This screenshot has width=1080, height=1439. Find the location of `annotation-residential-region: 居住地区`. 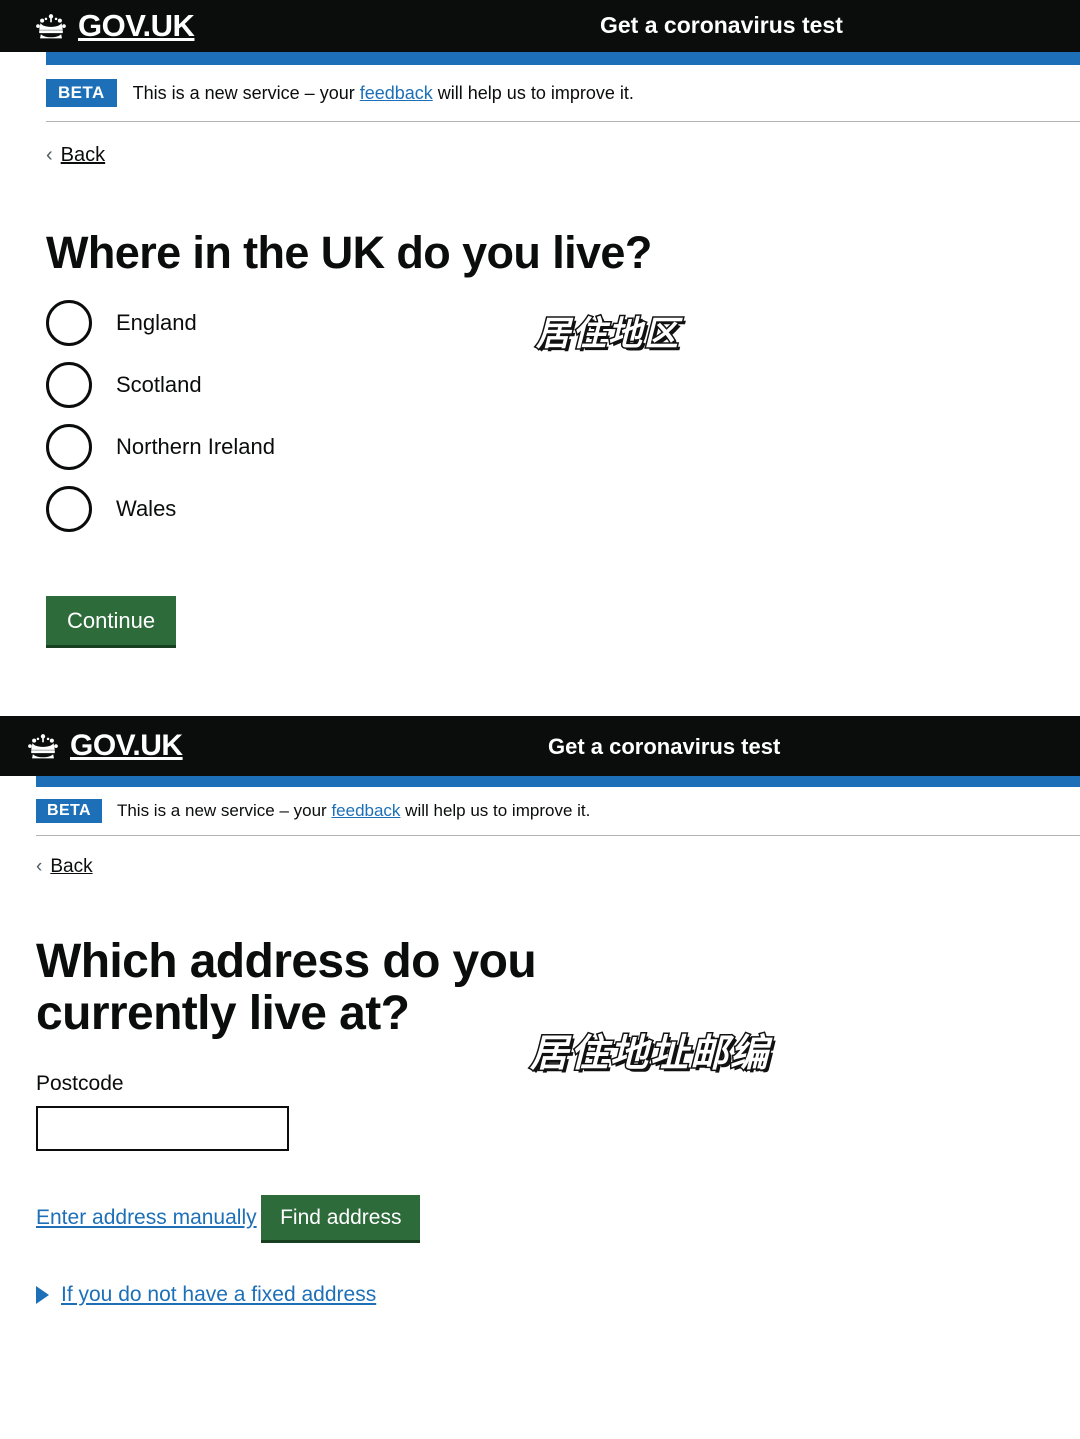

annotation-residential-region: 居住地区 is located at coordinates (607, 334).